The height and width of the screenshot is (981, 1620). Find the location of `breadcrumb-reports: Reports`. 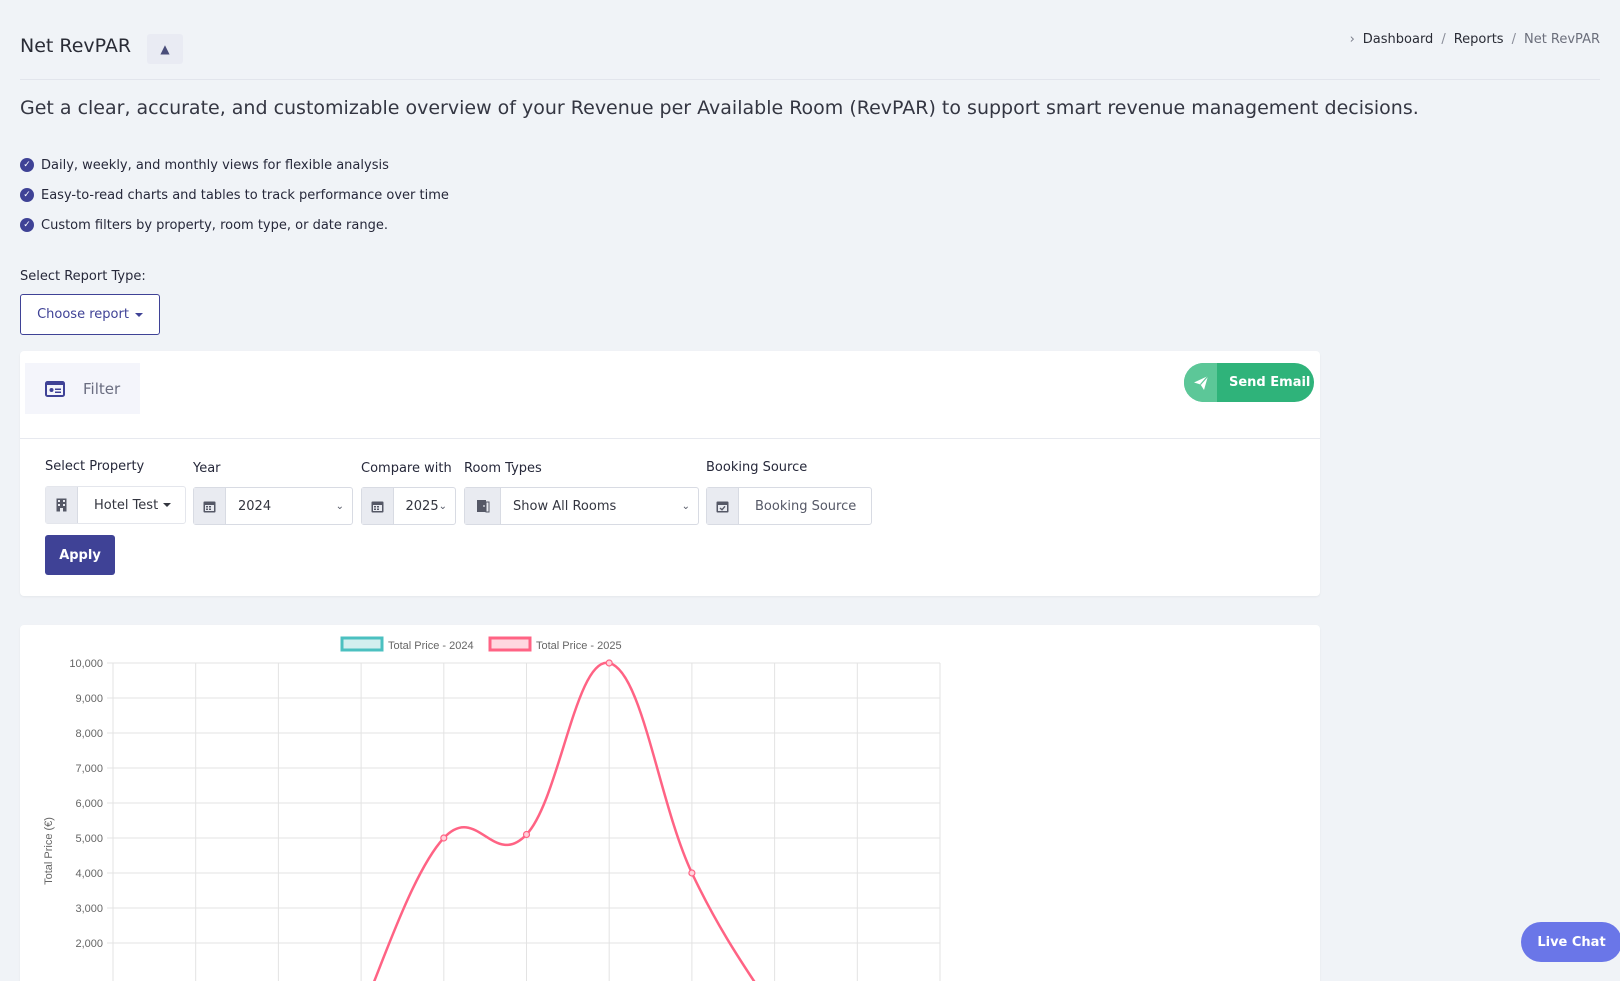

breadcrumb-reports: Reports is located at coordinates (1479, 39).